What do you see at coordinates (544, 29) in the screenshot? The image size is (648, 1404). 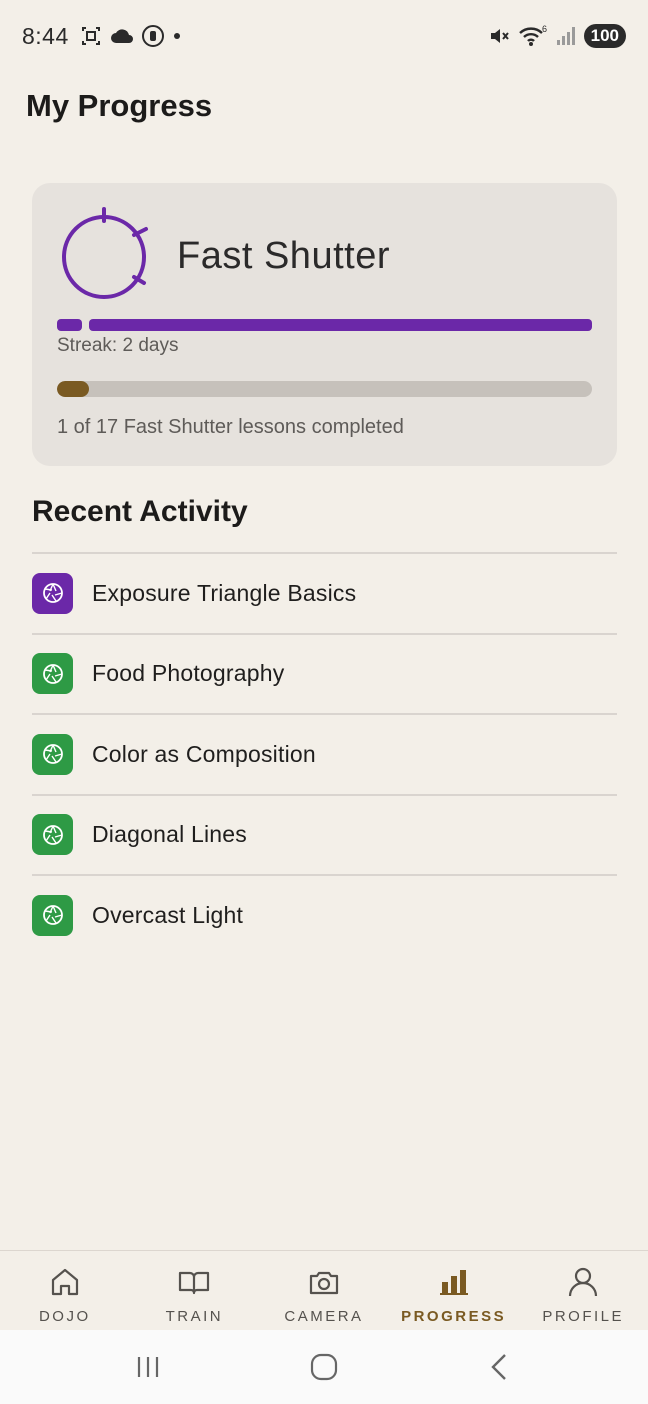 I see `network-type-label: 6` at bounding box center [544, 29].